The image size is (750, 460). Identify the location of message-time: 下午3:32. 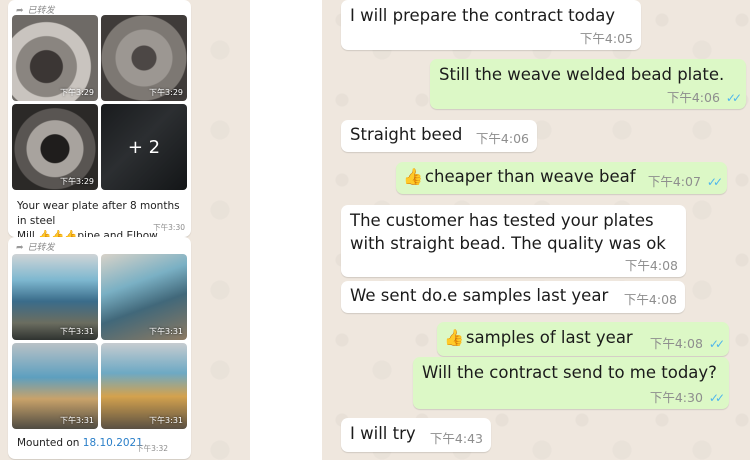
(152, 448).